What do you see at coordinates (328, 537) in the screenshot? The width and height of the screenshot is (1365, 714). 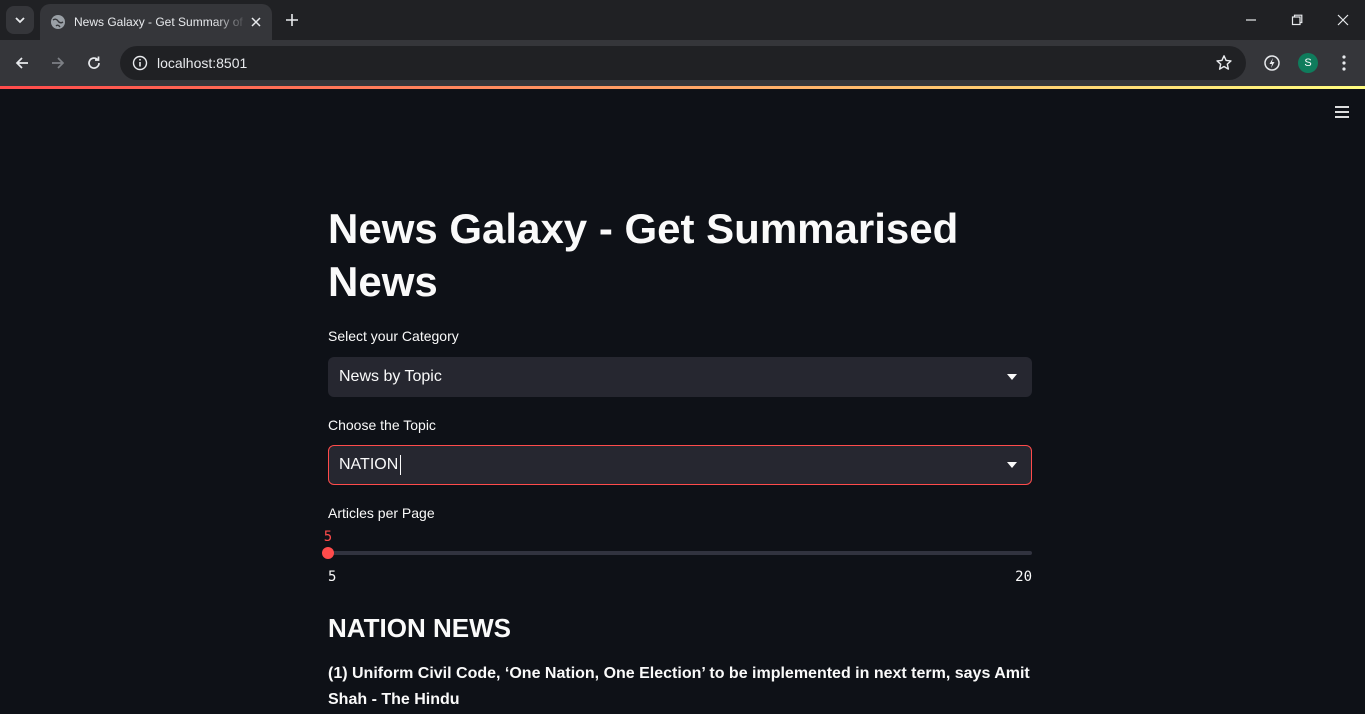 I see `slider-current-value: 5` at bounding box center [328, 537].